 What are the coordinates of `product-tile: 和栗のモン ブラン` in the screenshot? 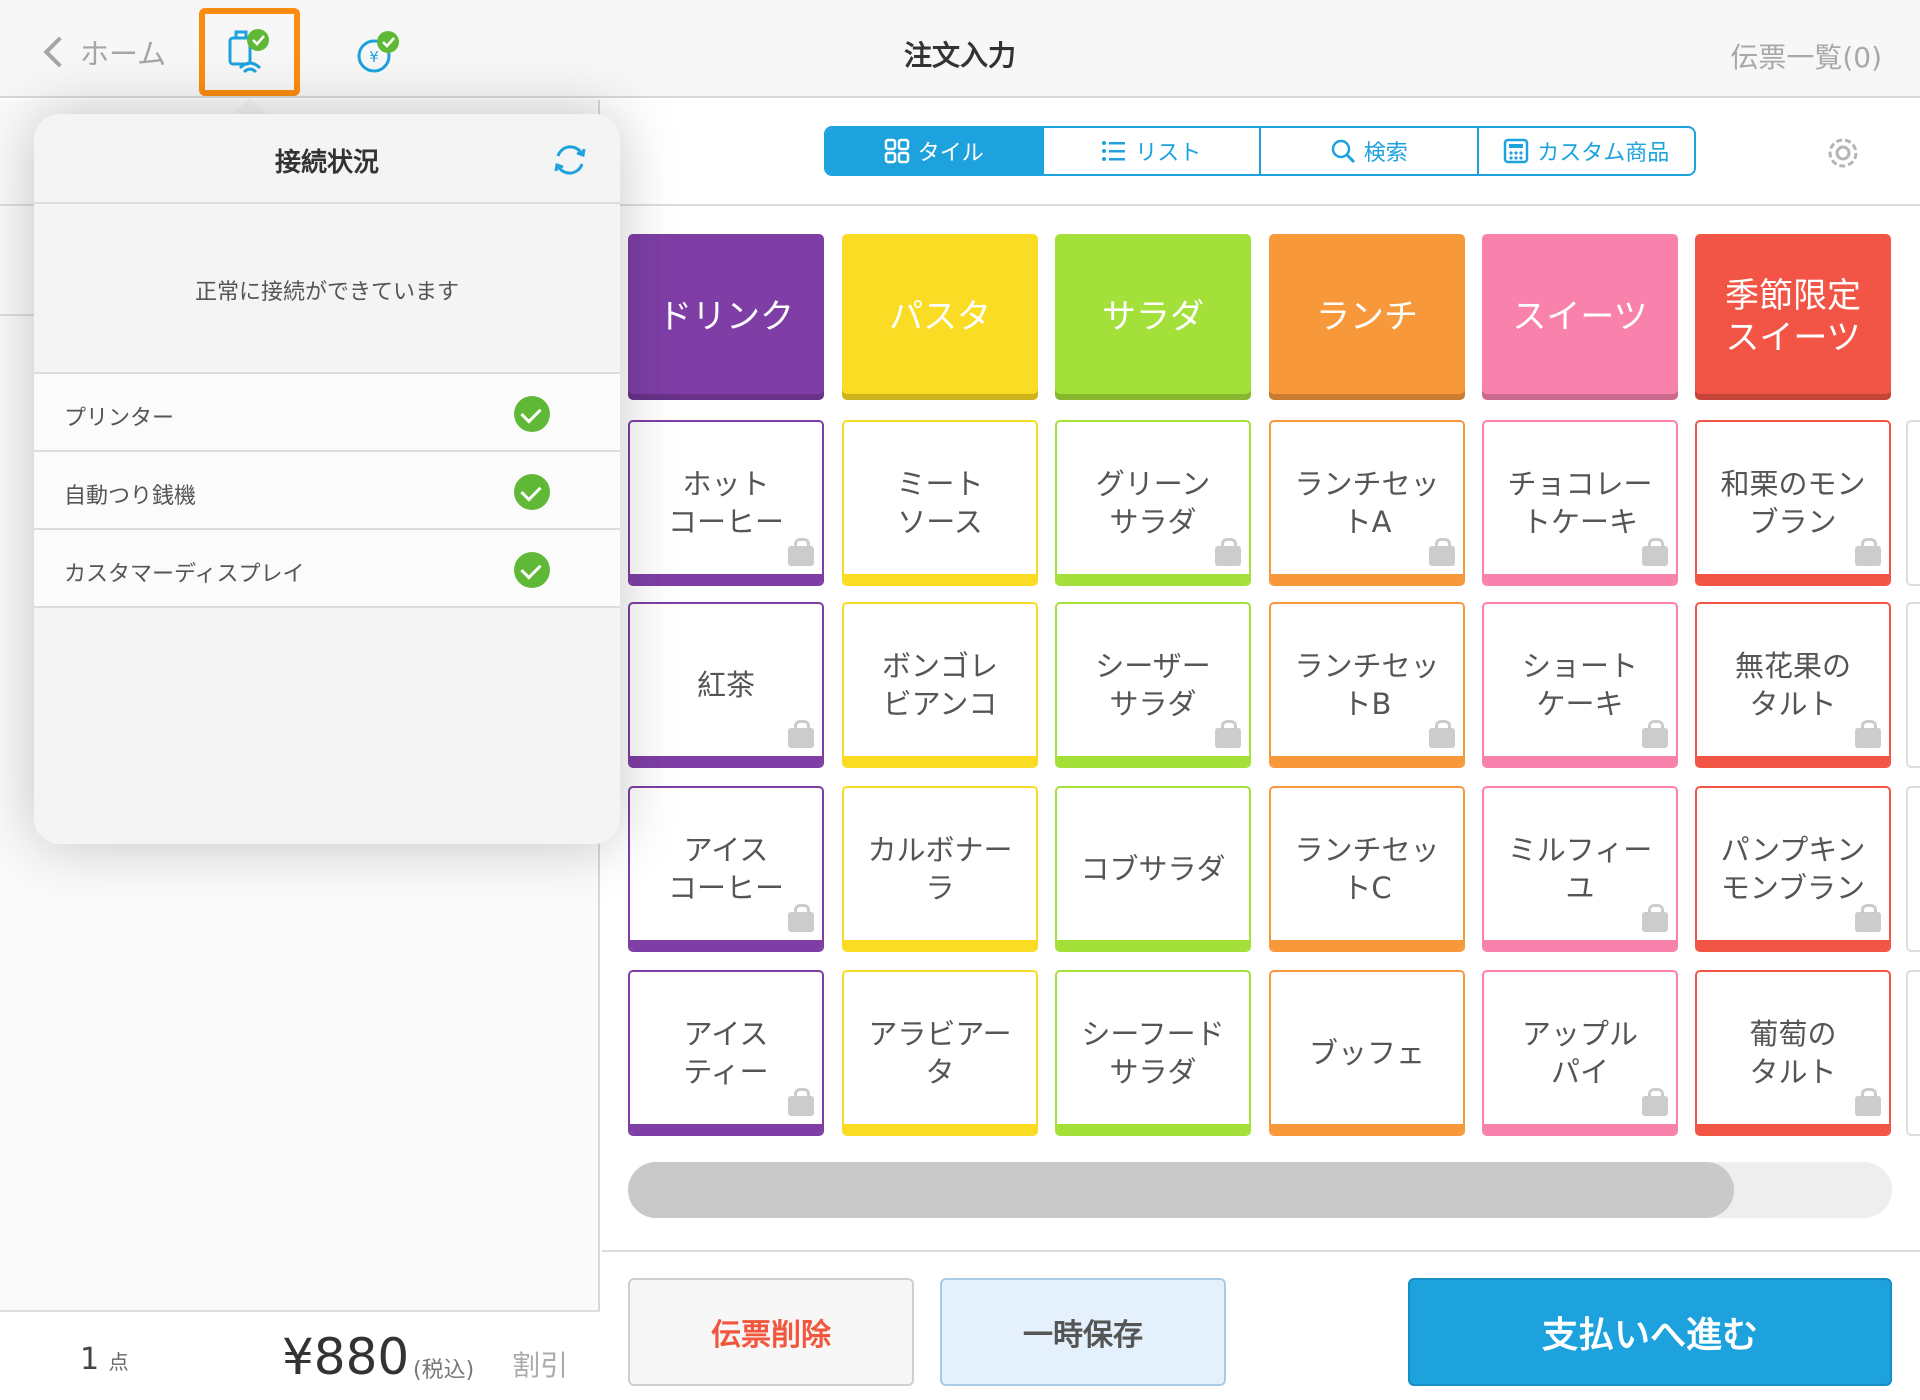 It's located at (1793, 503).